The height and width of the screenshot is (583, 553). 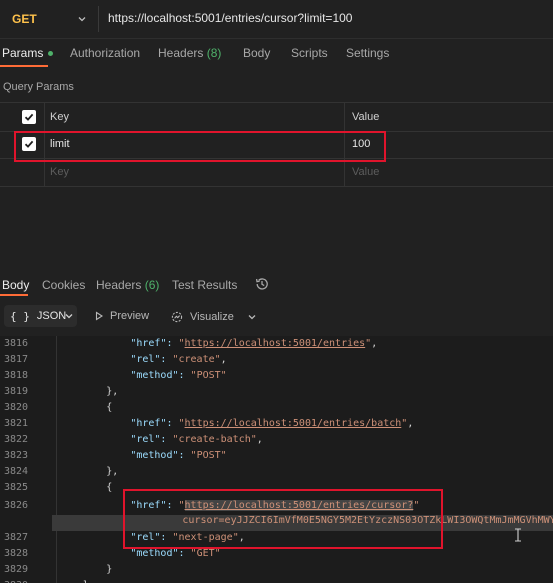 What do you see at coordinates (130, 316) in the screenshot?
I see `preview-label: Preview` at bounding box center [130, 316].